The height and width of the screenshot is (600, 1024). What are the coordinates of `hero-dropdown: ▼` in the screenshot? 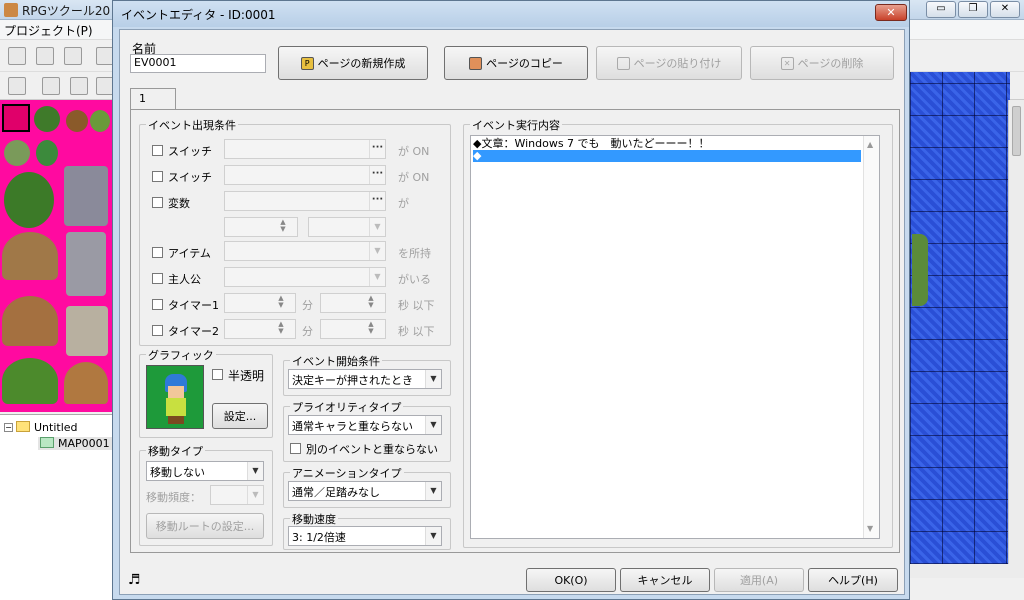 It's located at (305, 277).